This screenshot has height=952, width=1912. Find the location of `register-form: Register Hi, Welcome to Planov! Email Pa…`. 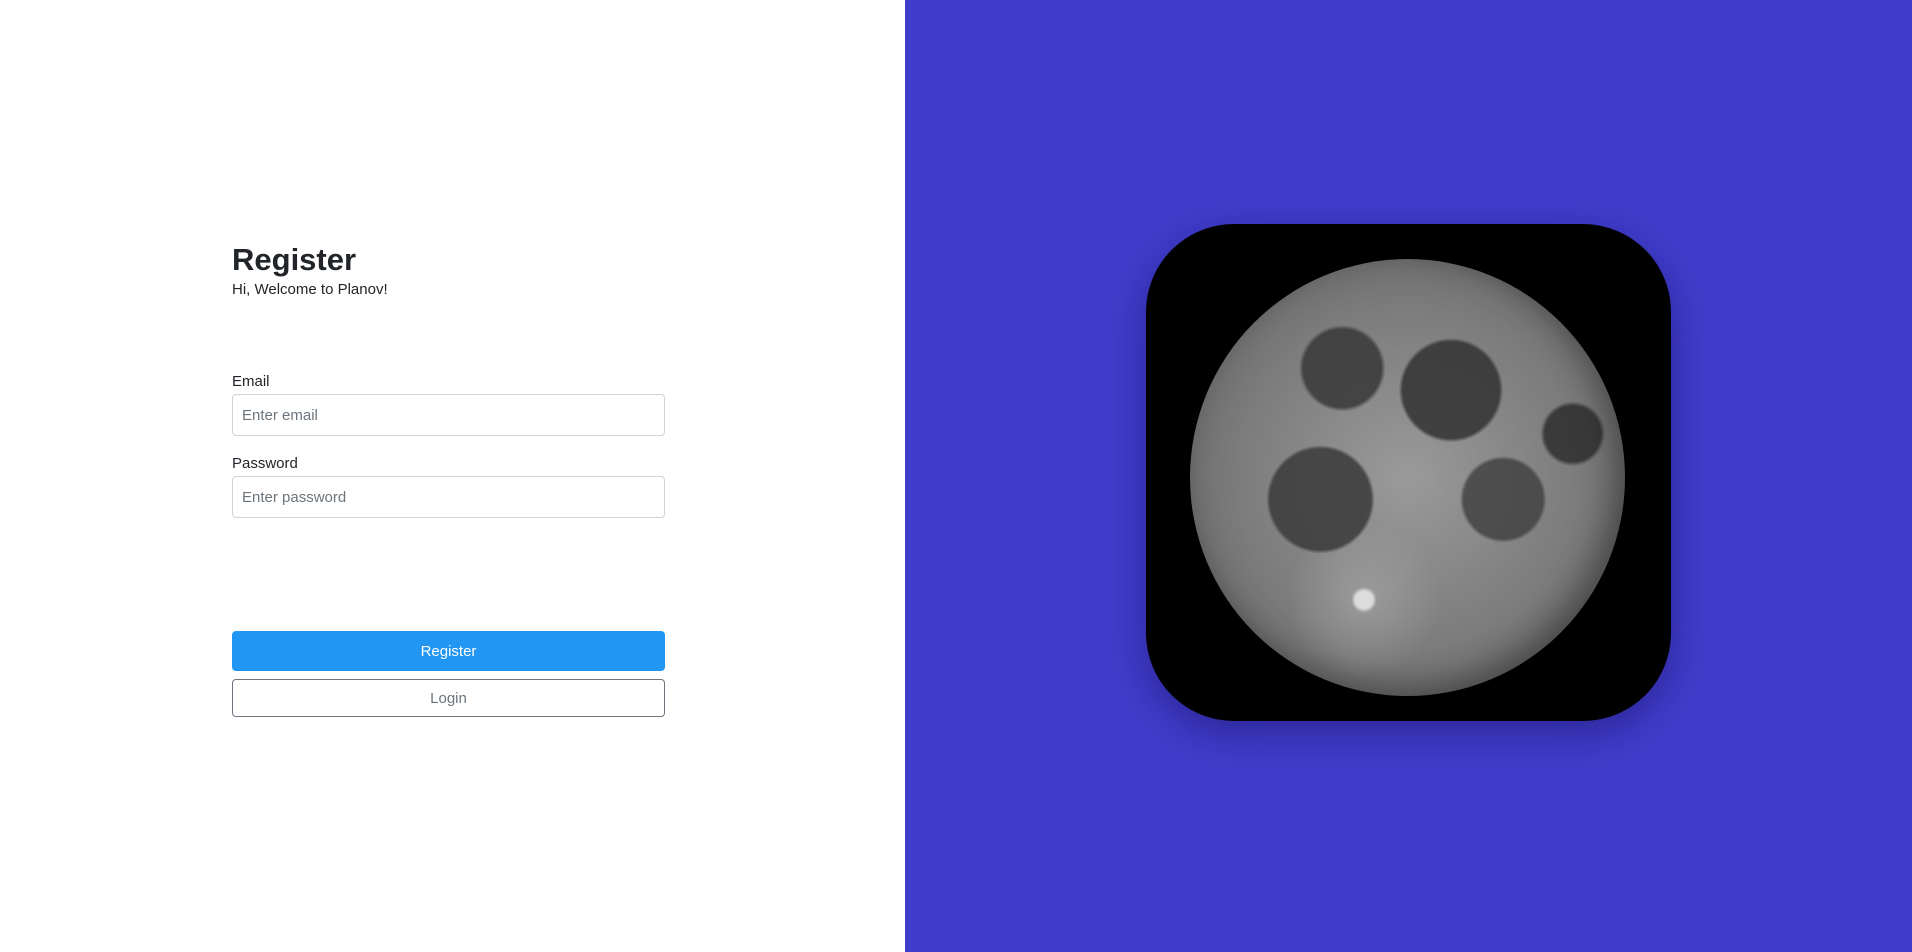

register-form: Register Hi, Welcome to Planov! Email Pa… is located at coordinates (448, 478).